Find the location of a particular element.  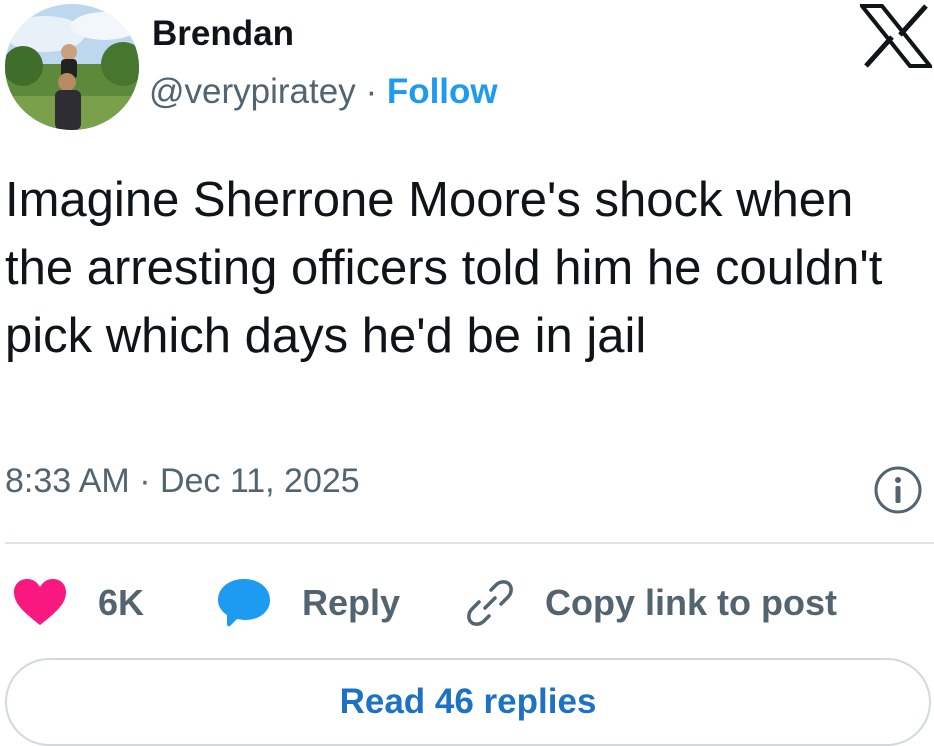

author-handle: @verypiratey is located at coordinates (252, 91).